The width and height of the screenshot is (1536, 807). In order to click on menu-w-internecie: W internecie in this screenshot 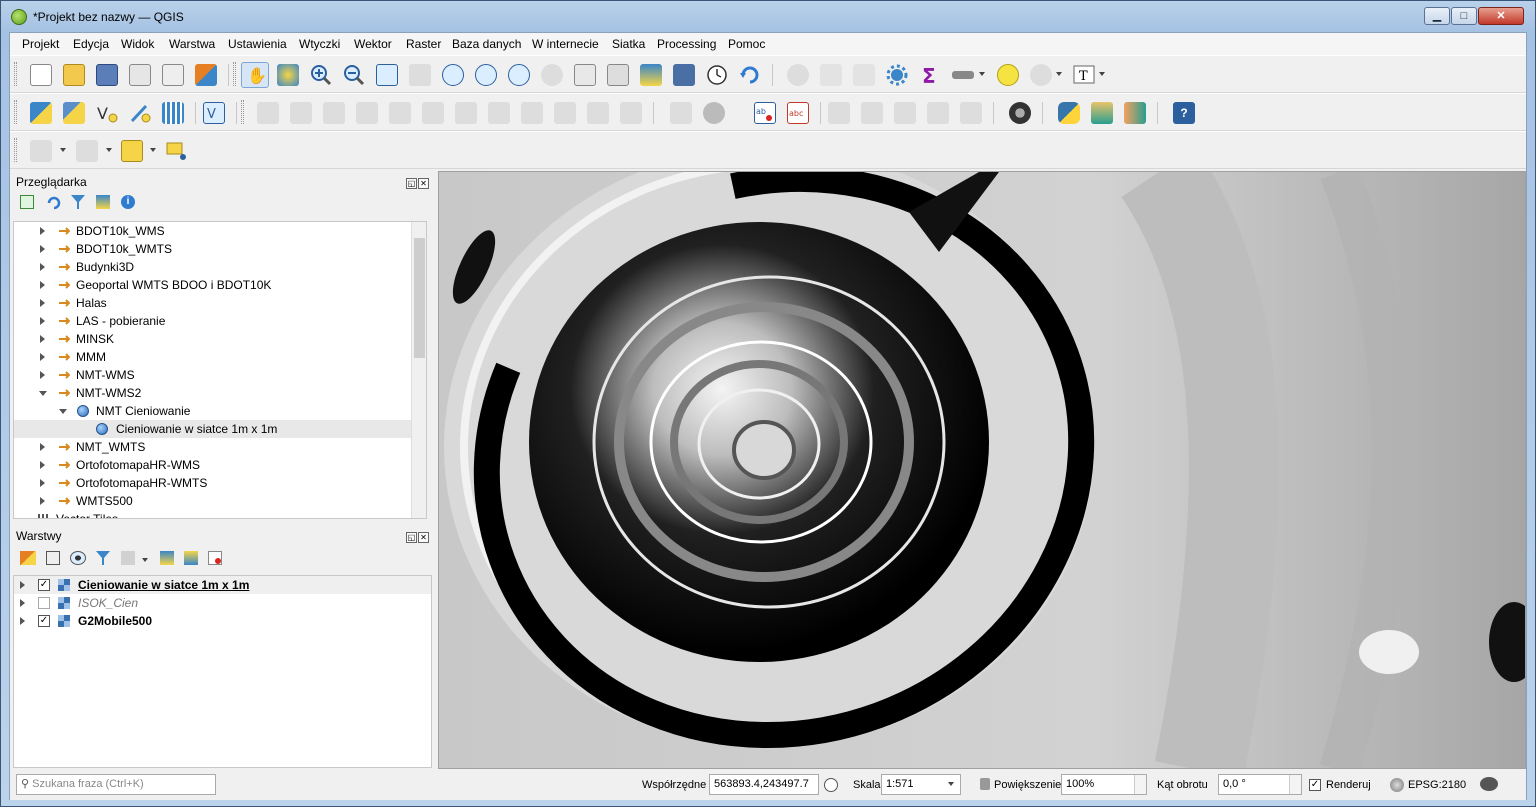, I will do `click(565, 44)`.